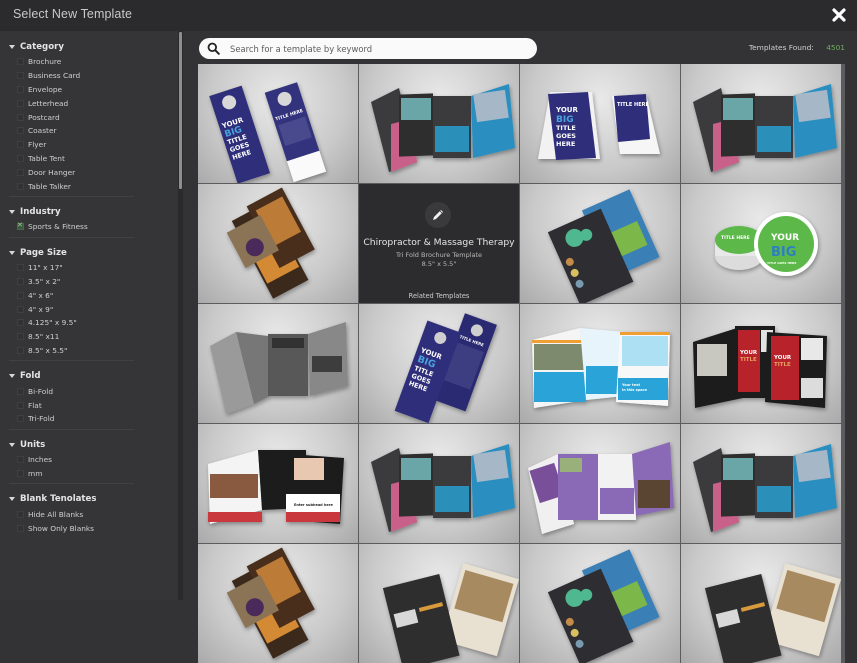 Image resolution: width=857 pixels, height=663 pixels. Describe the element at coordinates (44, 117) in the screenshot. I see `filter-option-label: Postcard` at that location.